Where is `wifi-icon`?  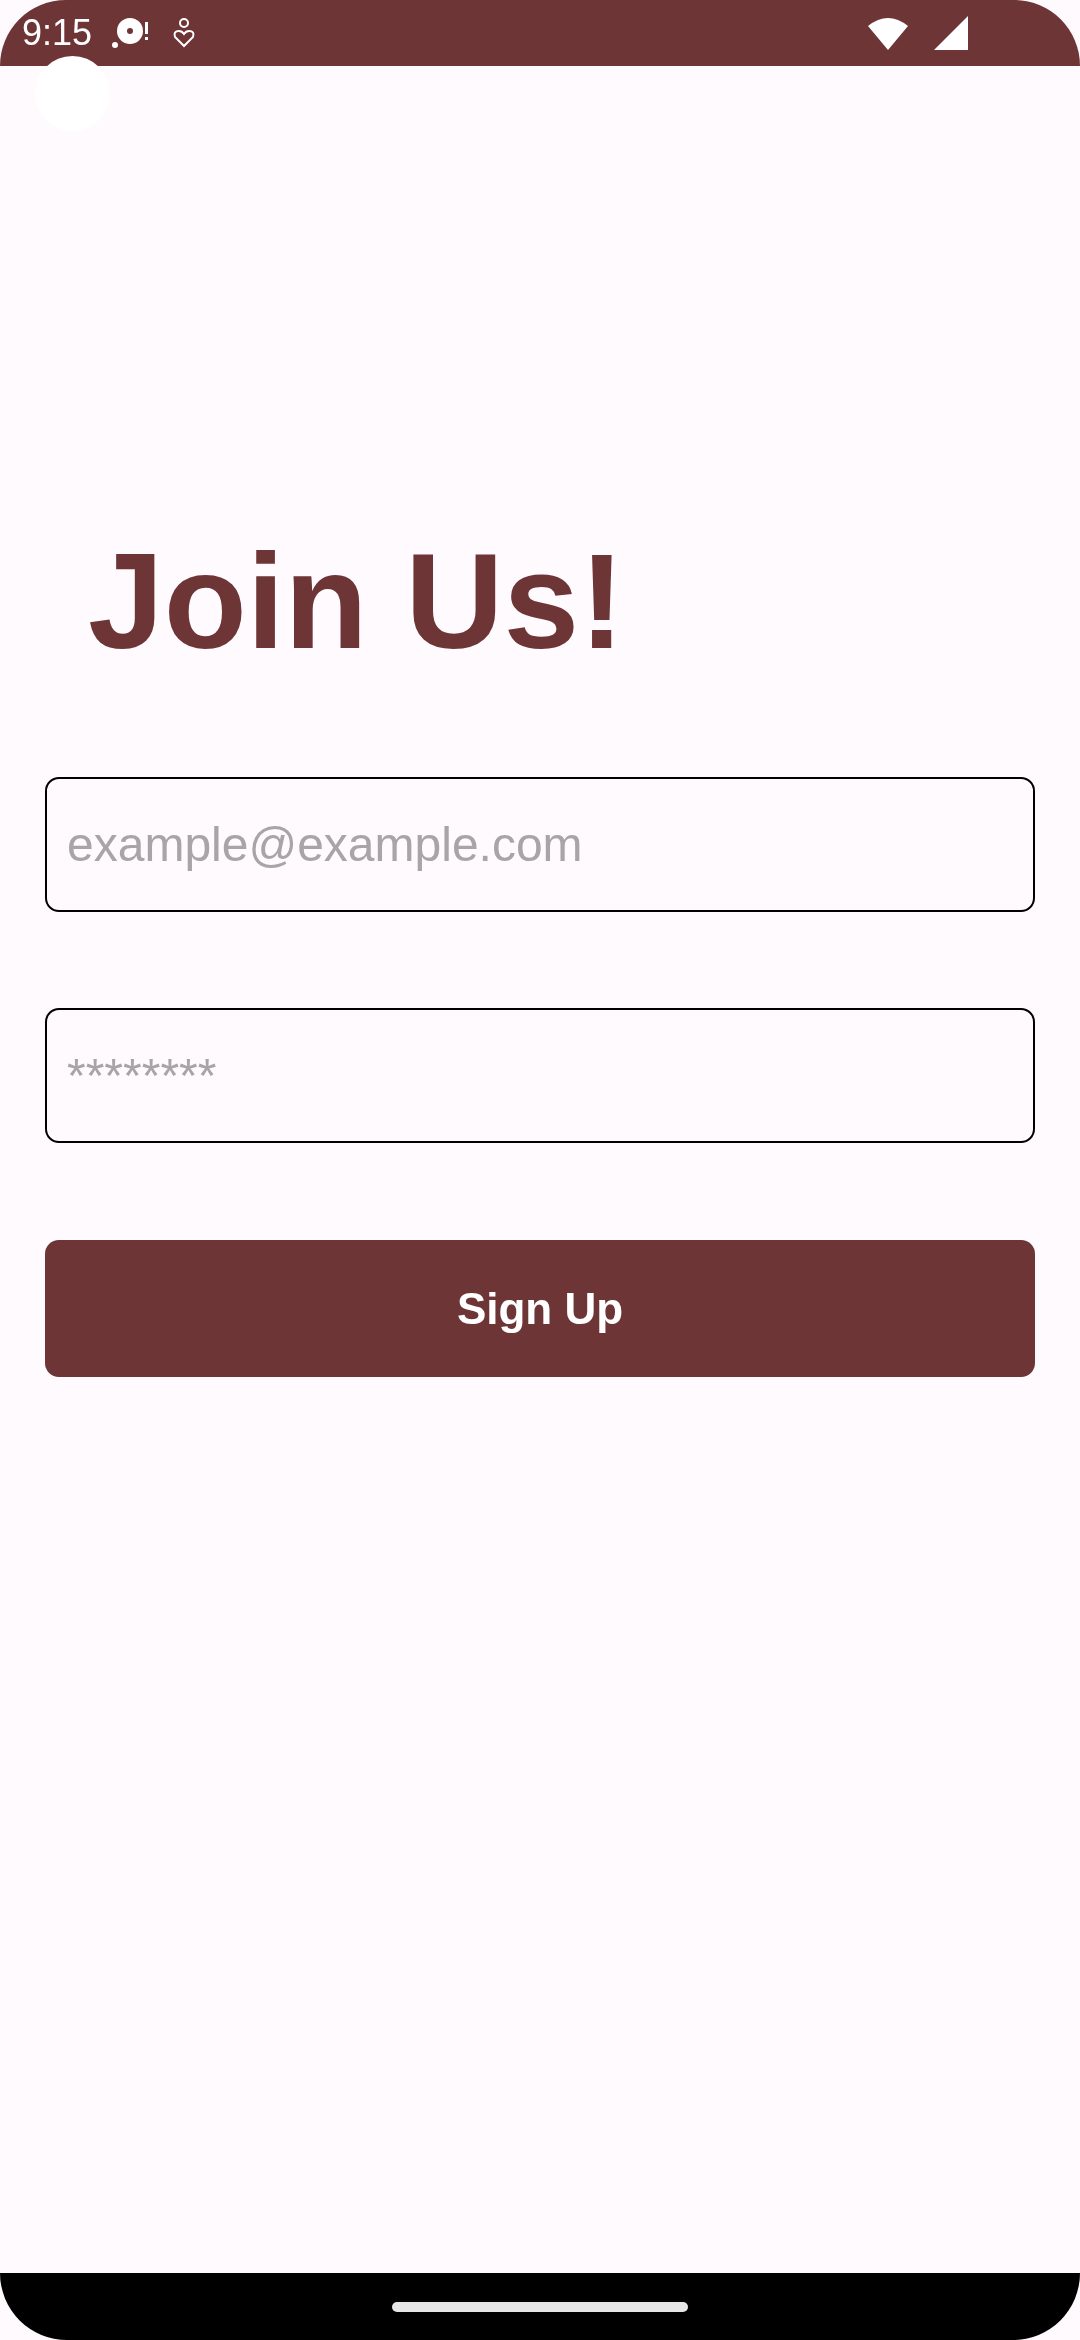 wifi-icon is located at coordinates (888, 33).